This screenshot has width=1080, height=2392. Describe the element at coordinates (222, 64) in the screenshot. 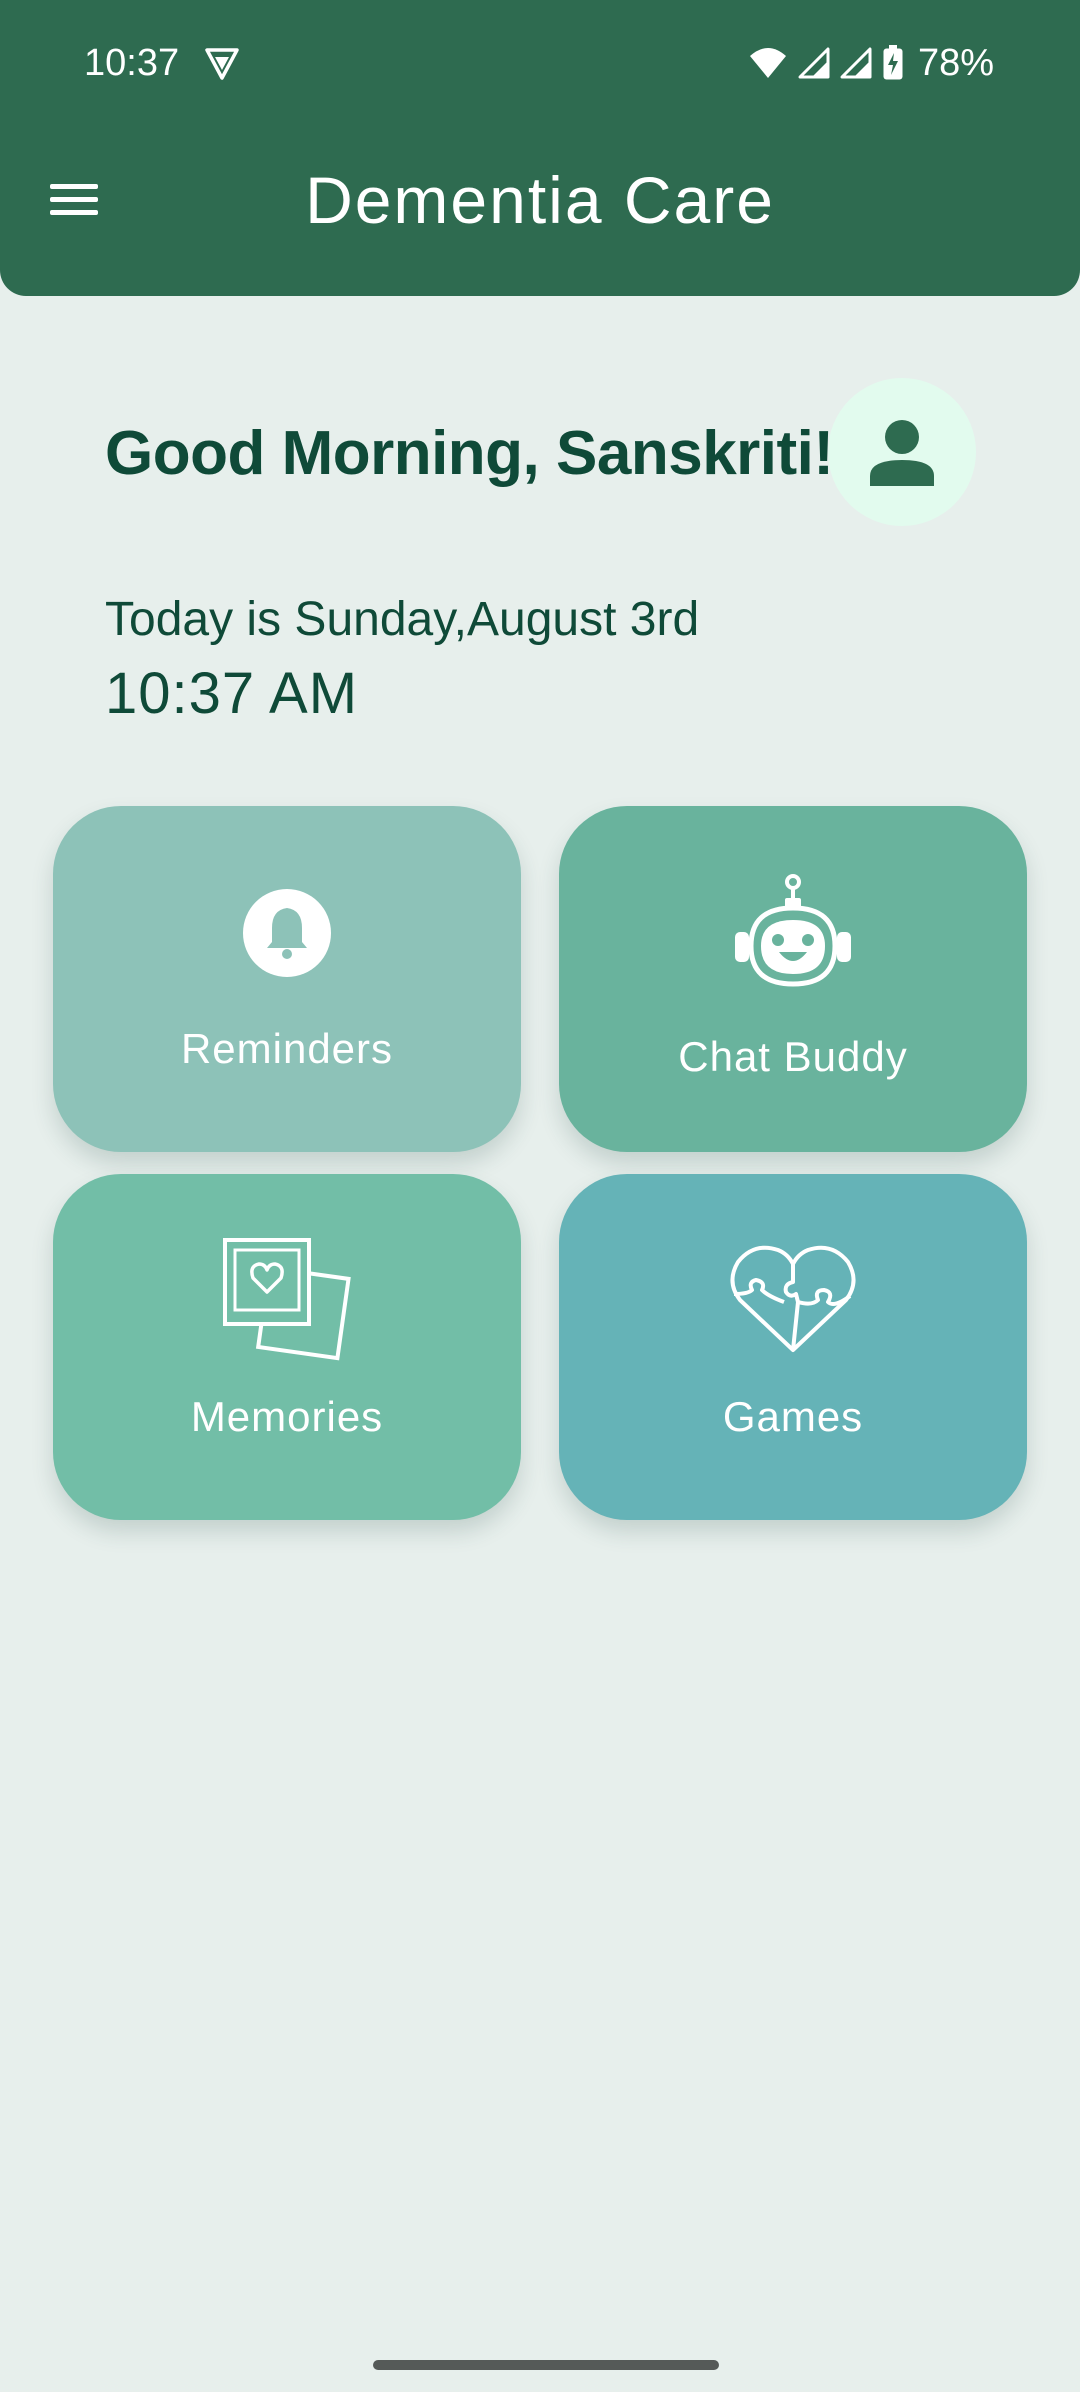

I see `vpn-icon` at that location.